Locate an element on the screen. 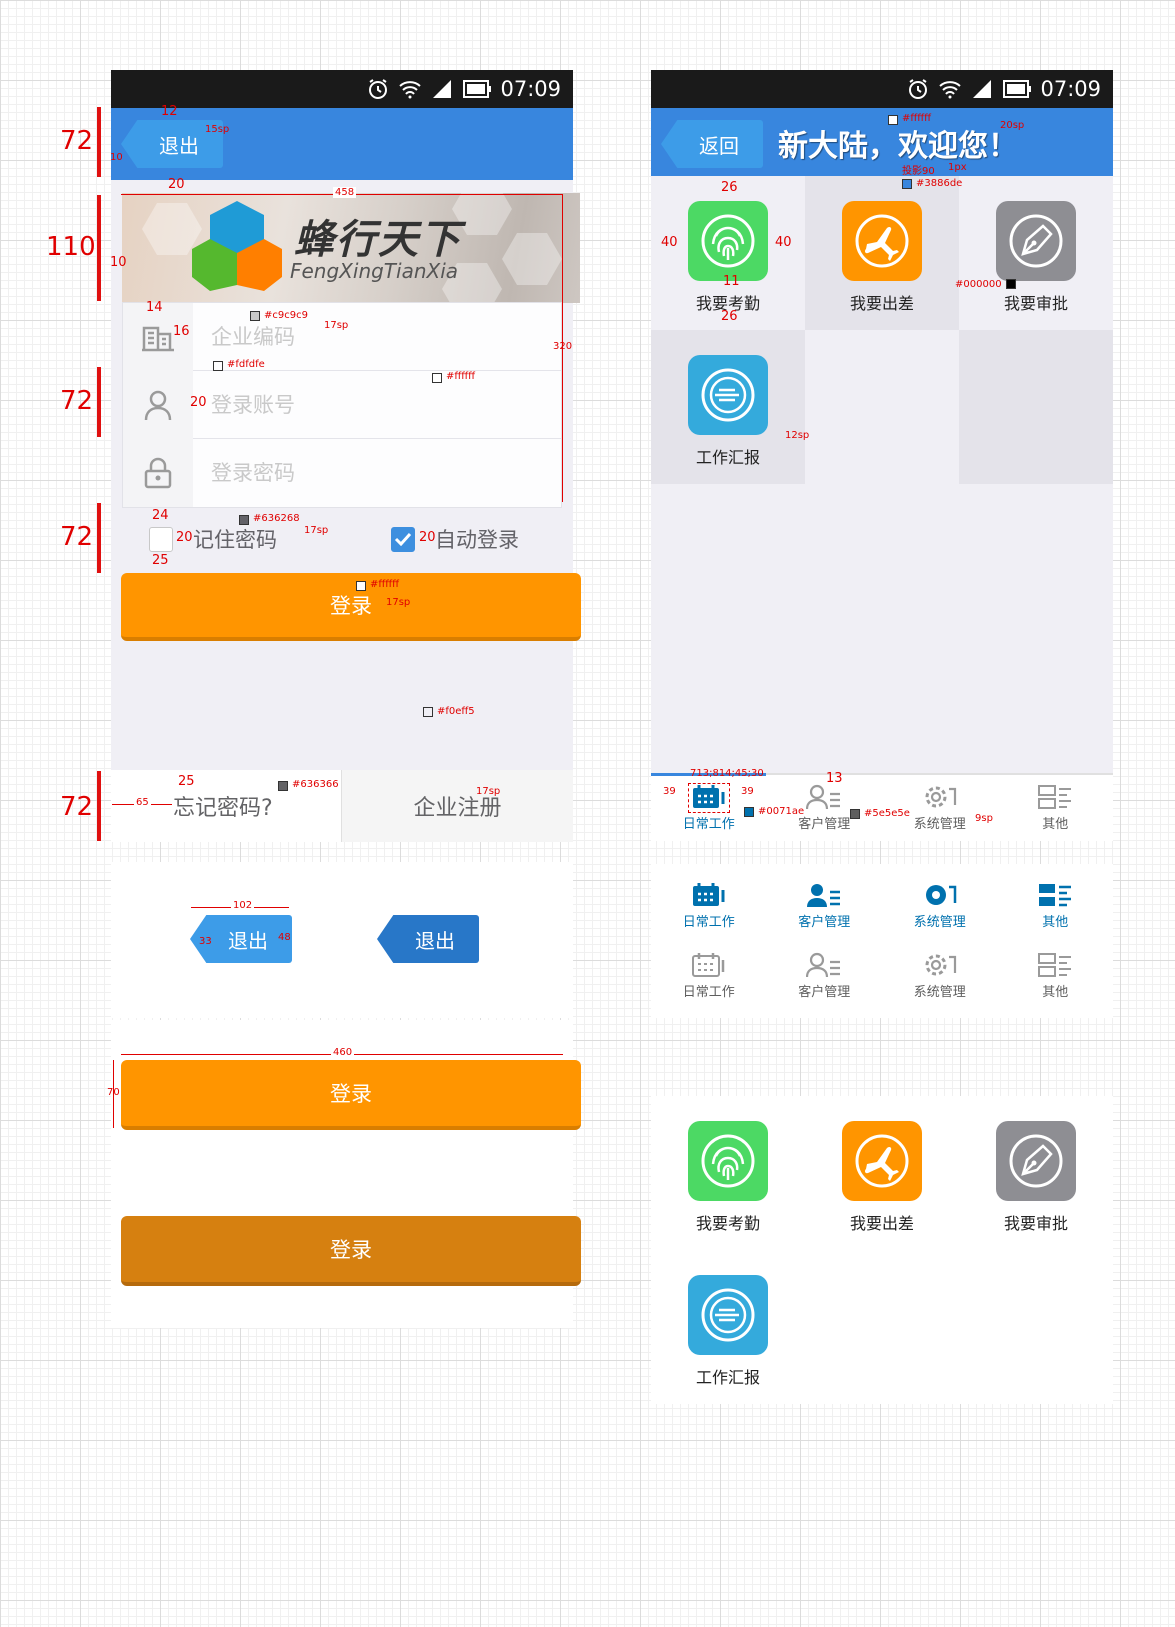 This screenshot has width=1175, height=1627. account-input is located at coordinates (376, 404).